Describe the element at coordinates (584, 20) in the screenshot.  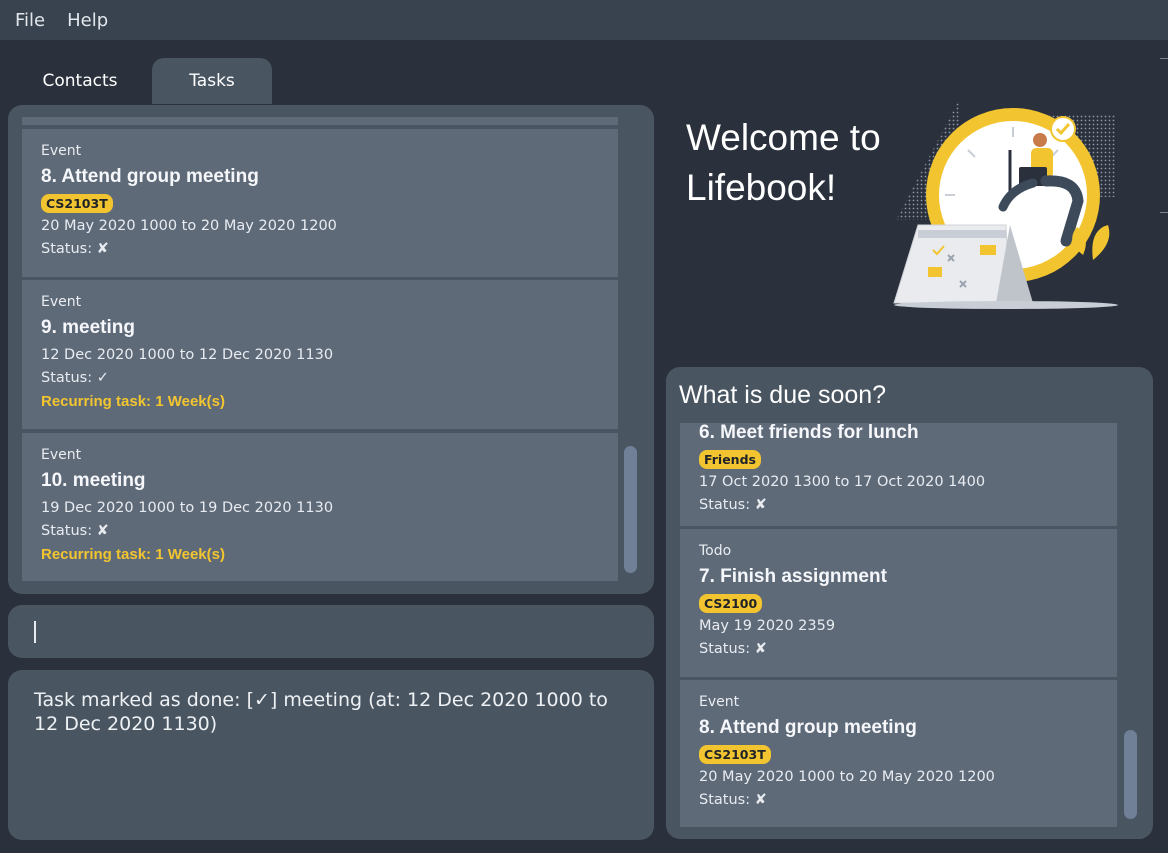
I see `menu-bar: File Help` at that location.